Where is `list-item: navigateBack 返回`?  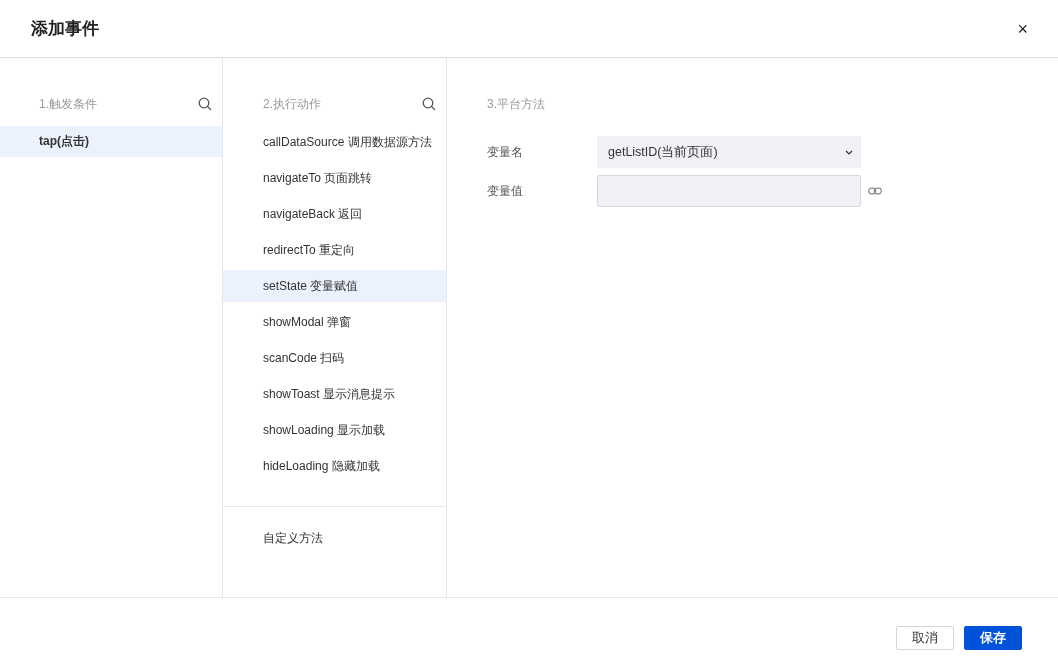
list-item: navigateBack 返回 is located at coordinates (334, 214).